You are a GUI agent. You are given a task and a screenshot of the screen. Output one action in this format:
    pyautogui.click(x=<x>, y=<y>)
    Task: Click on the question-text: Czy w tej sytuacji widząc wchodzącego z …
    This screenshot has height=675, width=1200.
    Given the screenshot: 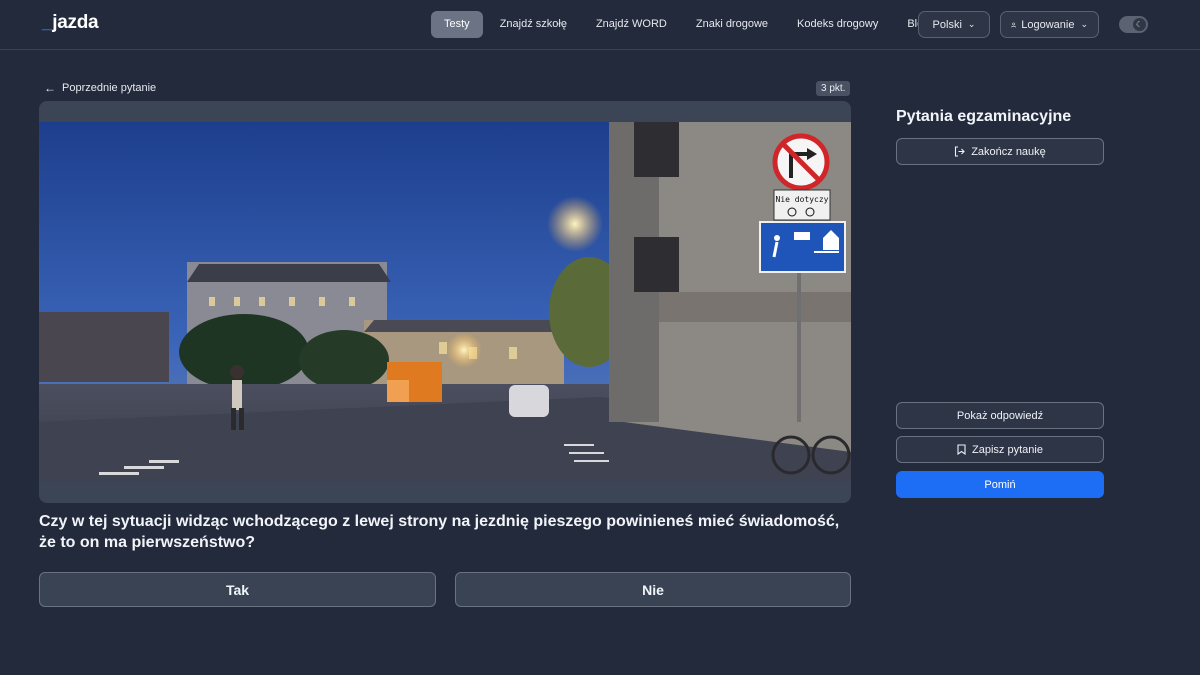 What is the action you would take?
    pyautogui.click(x=439, y=532)
    